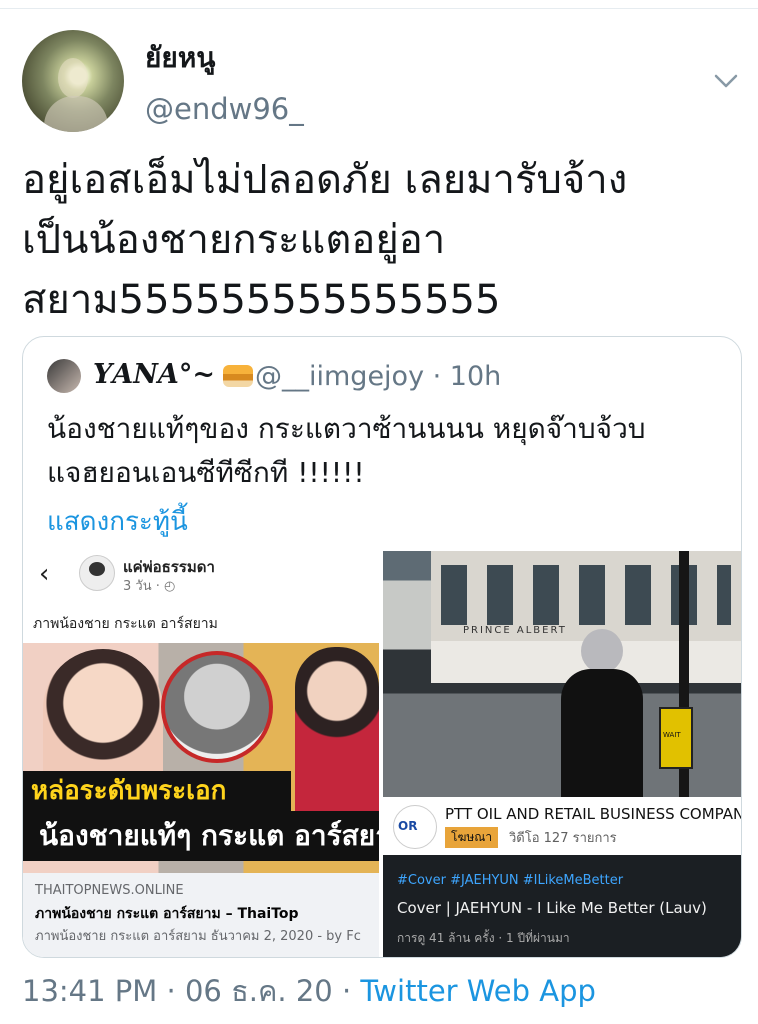 The width and height of the screenshot is (758, 1024). Describe the element at coordinates (602, 651) in the screenshot. I see `person-head` at that location.